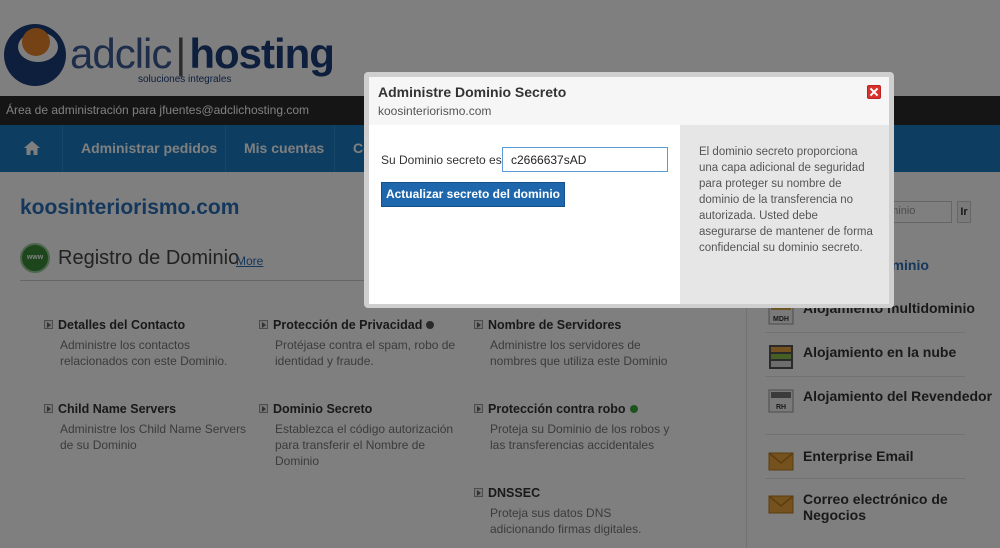 The width and height of the screenshot is (1000, 548). I want to click on domain-secret-label: Su Dominio secreto es :, so click(445, 160).